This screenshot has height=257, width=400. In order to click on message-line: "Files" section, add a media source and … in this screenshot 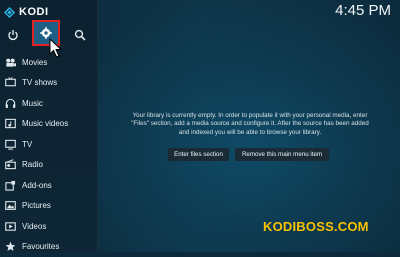, I will do `click(250, 124)`.